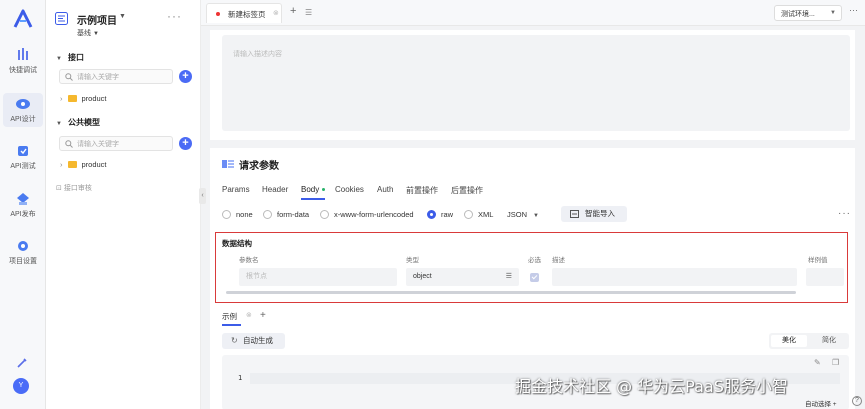  Describe the element at coordinates (249, 260) in the screenshot. I see `column-header: 参数名` at that location.